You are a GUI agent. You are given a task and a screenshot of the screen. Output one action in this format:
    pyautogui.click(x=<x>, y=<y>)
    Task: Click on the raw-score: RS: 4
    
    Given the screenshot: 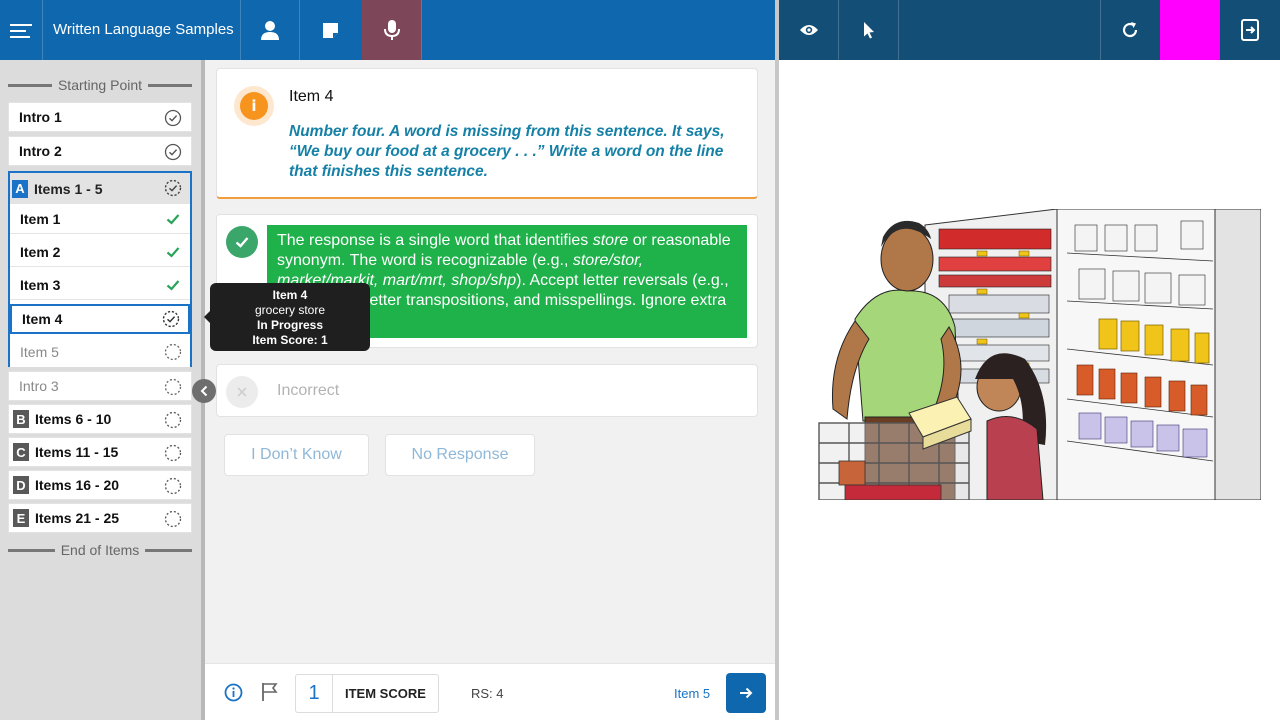 What is the action you would take?
    pyautogui.click(x=487, y=693)
    